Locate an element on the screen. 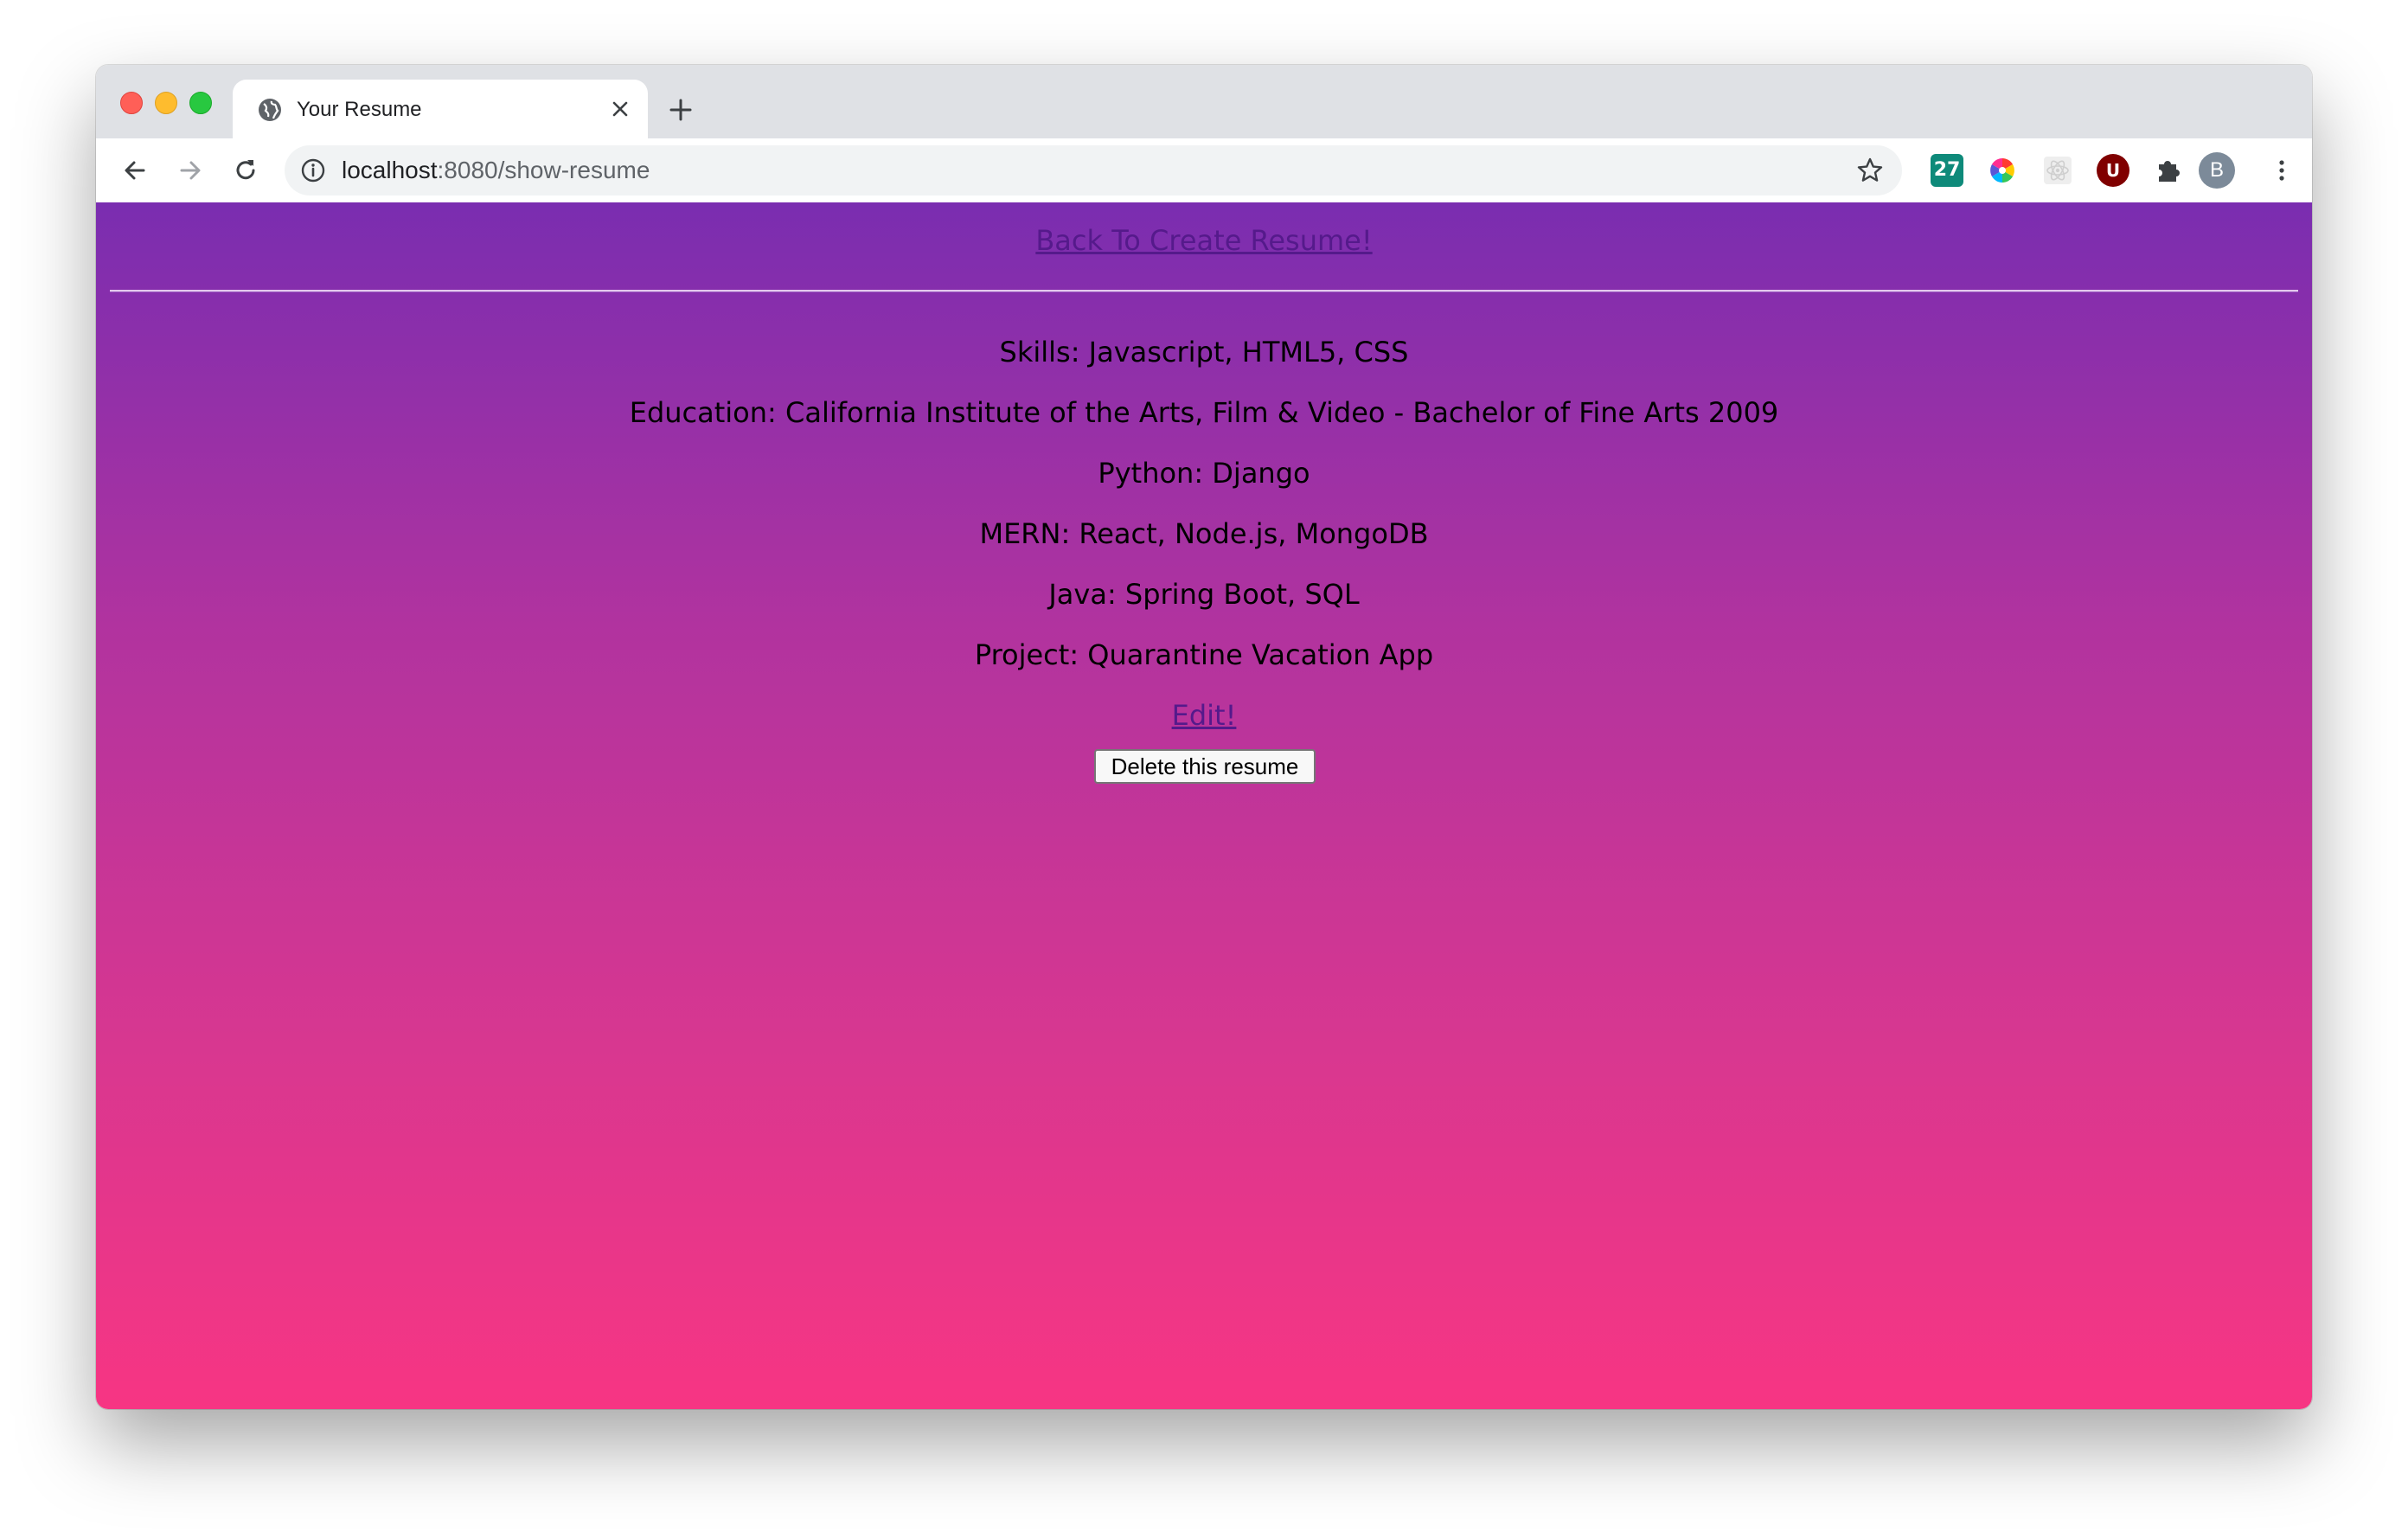 The width and height of the screenshot is (2408, 1538). ublock-extension-icon: U is located at coordinates (2113, 170).